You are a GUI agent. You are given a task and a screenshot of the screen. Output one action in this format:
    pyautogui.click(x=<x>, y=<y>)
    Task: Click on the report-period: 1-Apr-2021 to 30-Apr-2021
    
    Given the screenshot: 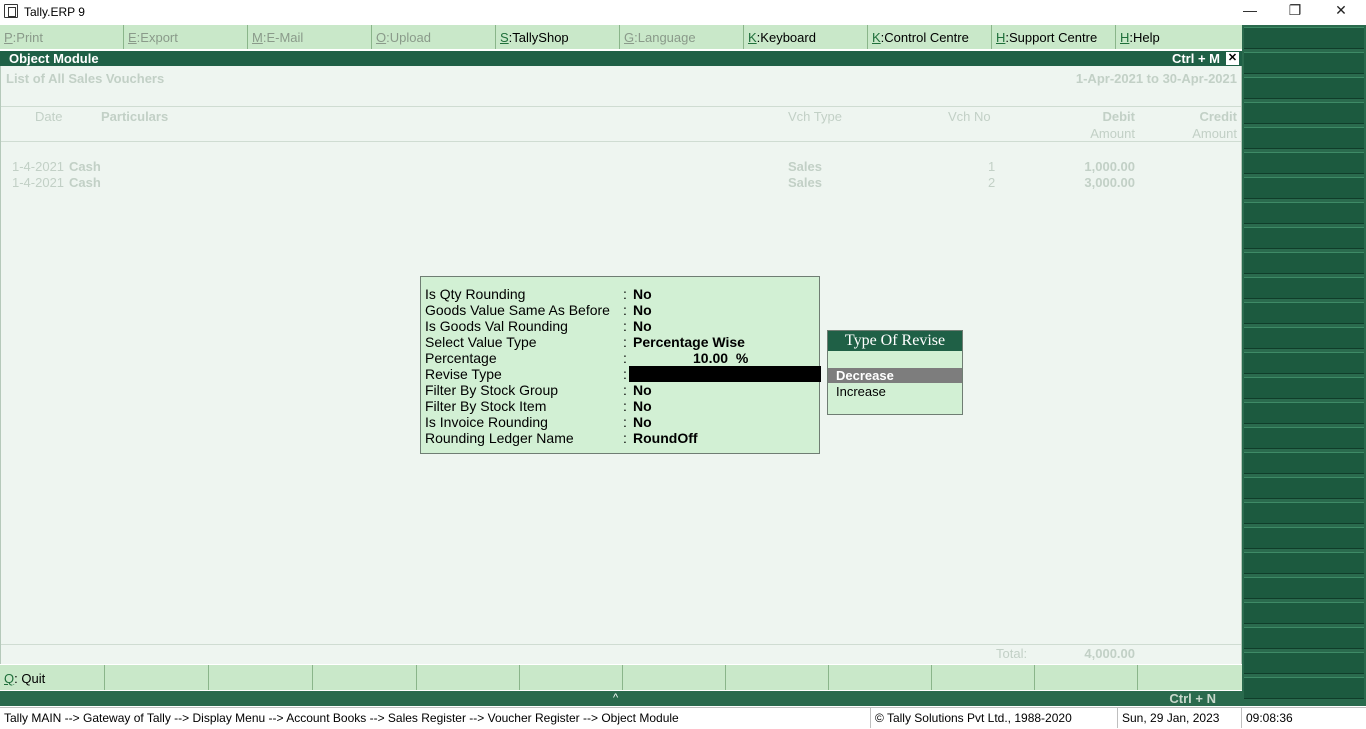 What is the action you would take?
    pyautogui.click(x=1156, y=78)
    